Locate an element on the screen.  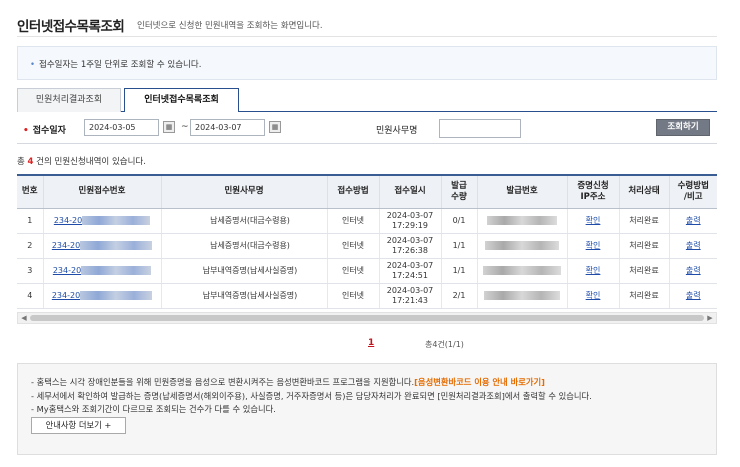
receipt-datetime: 2024-03-07 17:21:43 is located at coordinates (410, 296).